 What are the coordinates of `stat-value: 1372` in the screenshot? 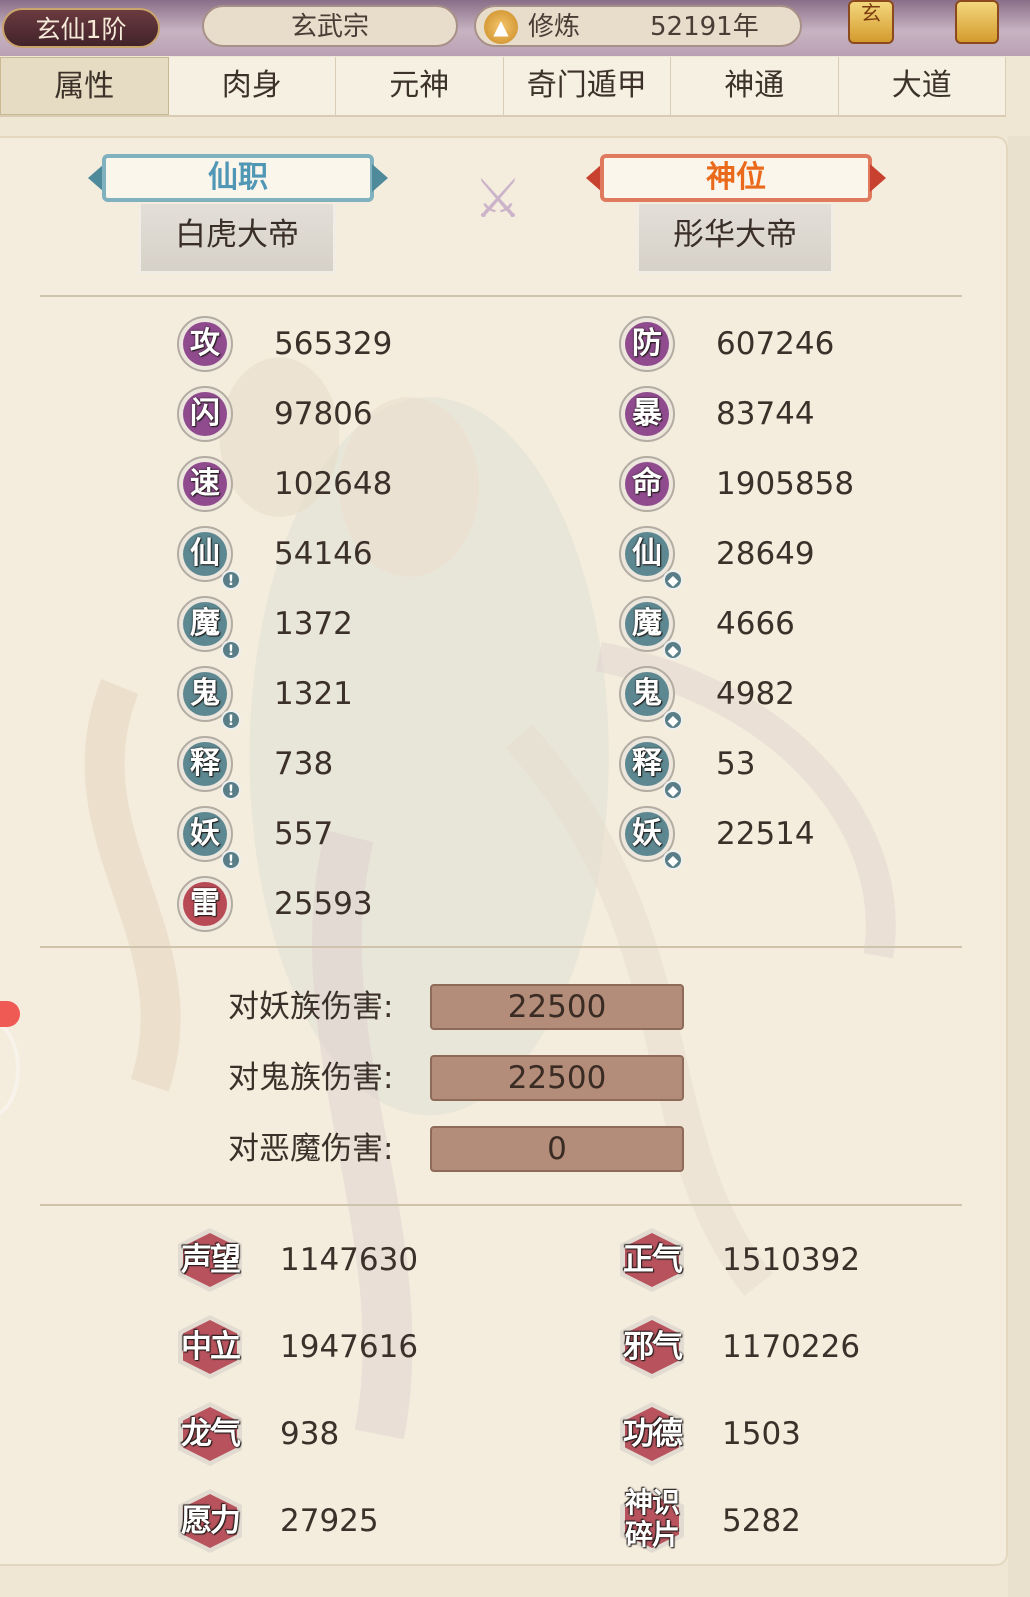 It's located at (313, 624).